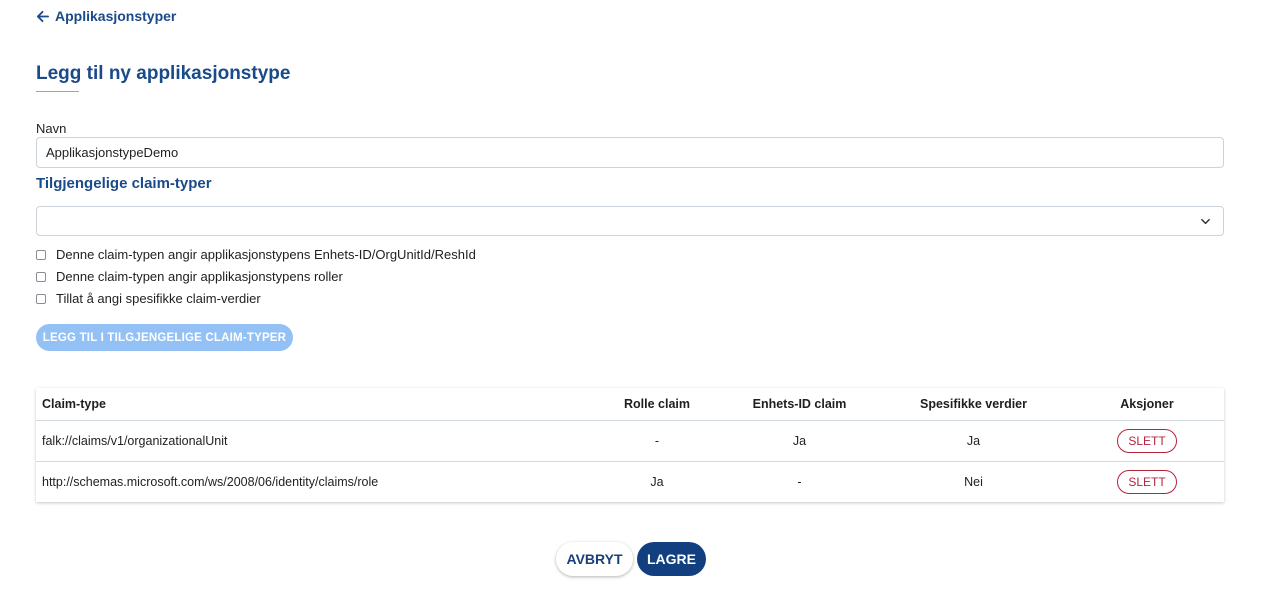  What do you see at coordinates (799, 441) in the screenshot?
I see `cell-enhets-id-claim: Ja` at bounding box center [799, 441].